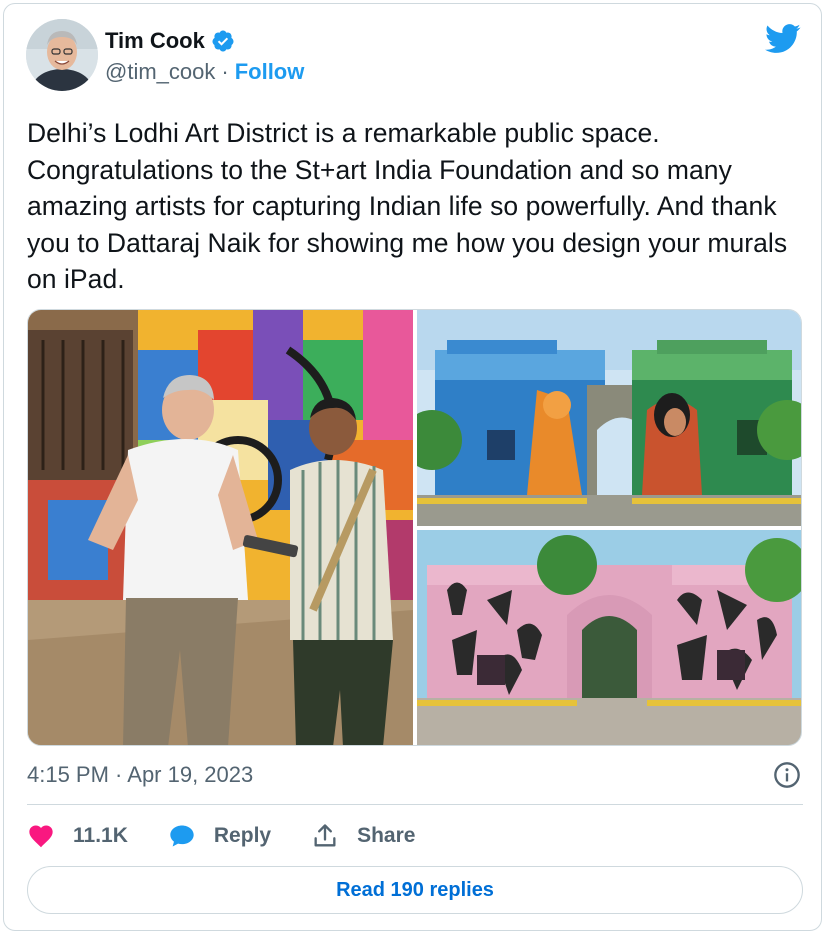  I want to click on twitter-bird-icon, so click(783, 39).